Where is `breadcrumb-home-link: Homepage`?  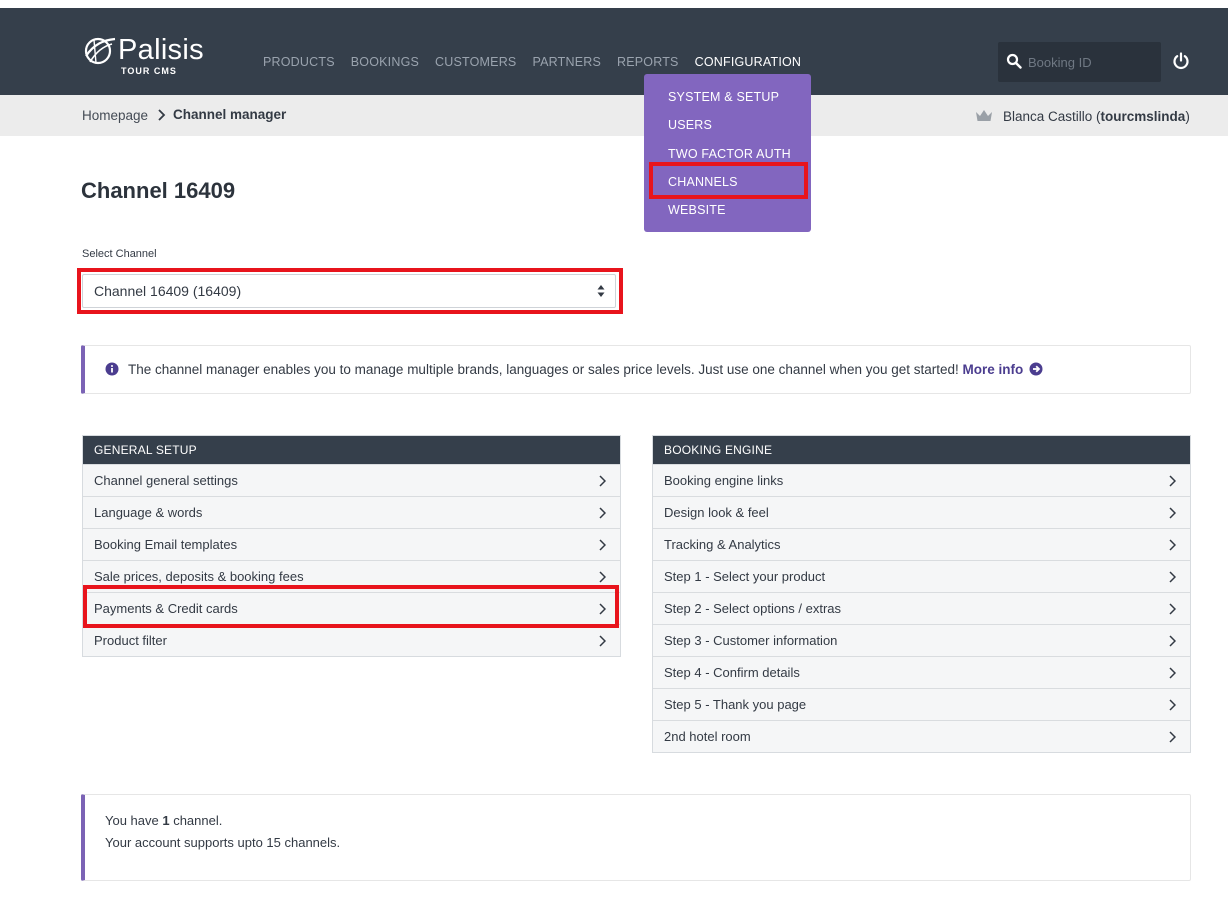
breadcrumb-home-link: Homepage is located at coordinates (115, 115).